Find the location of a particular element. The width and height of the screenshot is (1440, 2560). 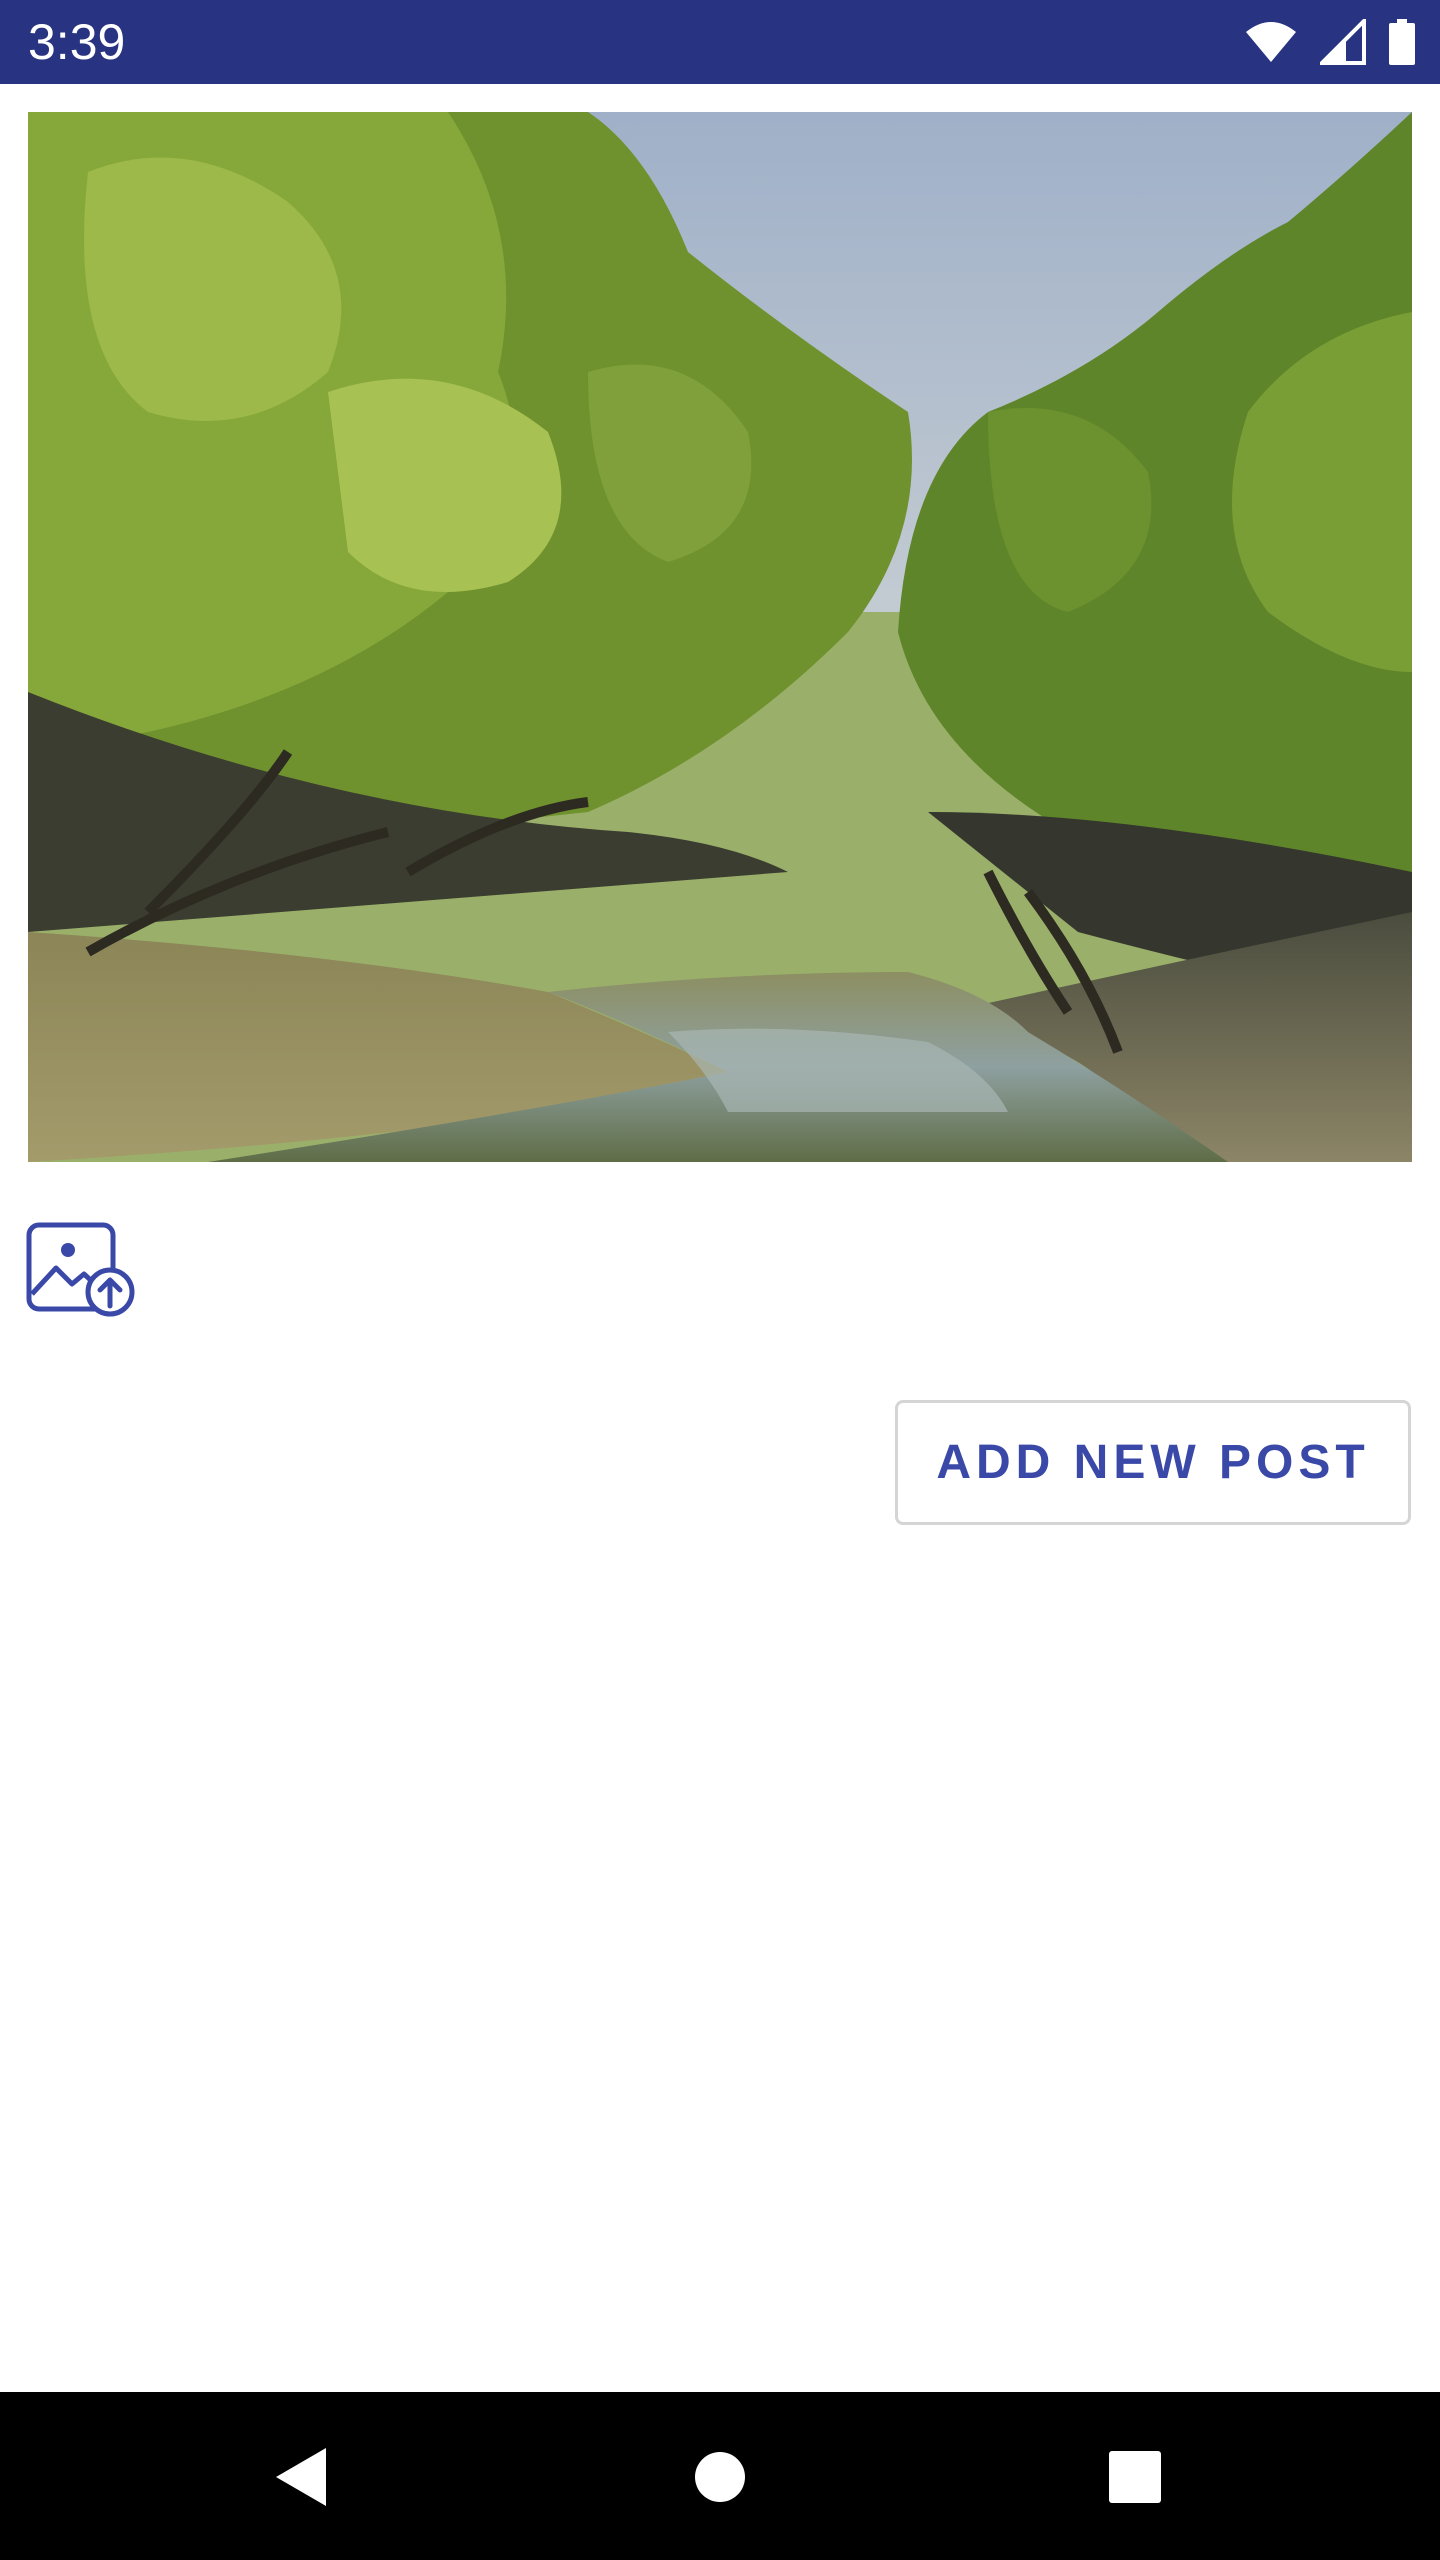

cellular-signal-icon is located at coordinates (1343, 42).